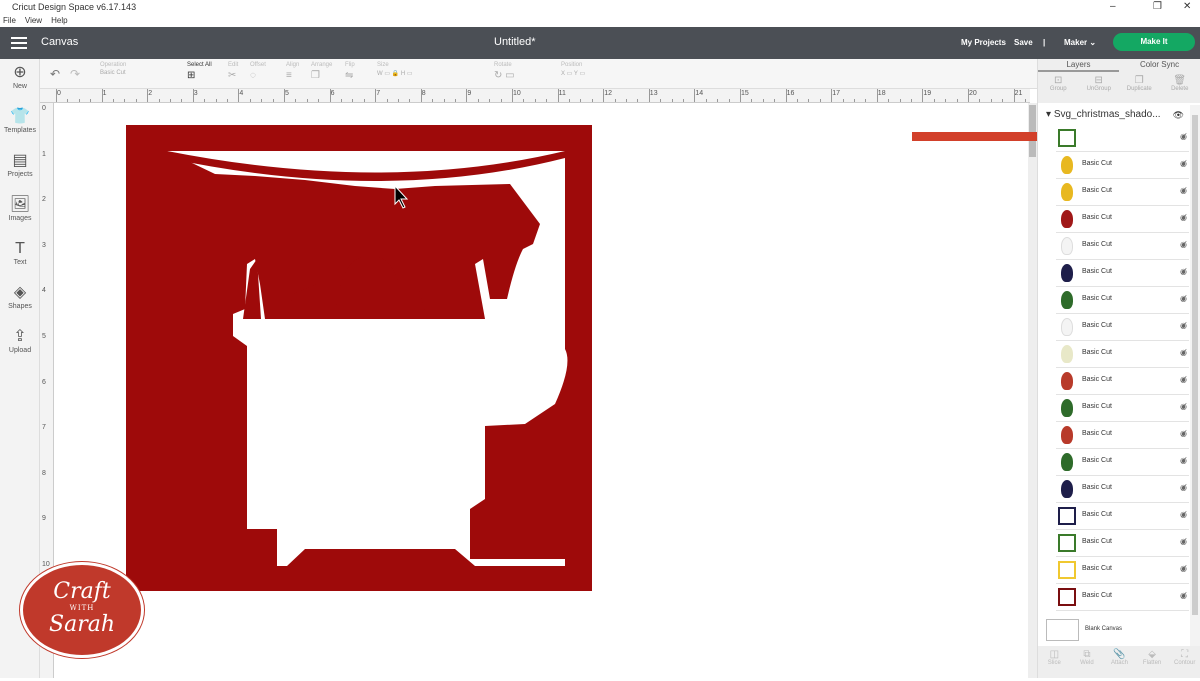 This screenshot has width=1200, height=681. I want to click on make-it-button: Make It, so click(1154, 42).